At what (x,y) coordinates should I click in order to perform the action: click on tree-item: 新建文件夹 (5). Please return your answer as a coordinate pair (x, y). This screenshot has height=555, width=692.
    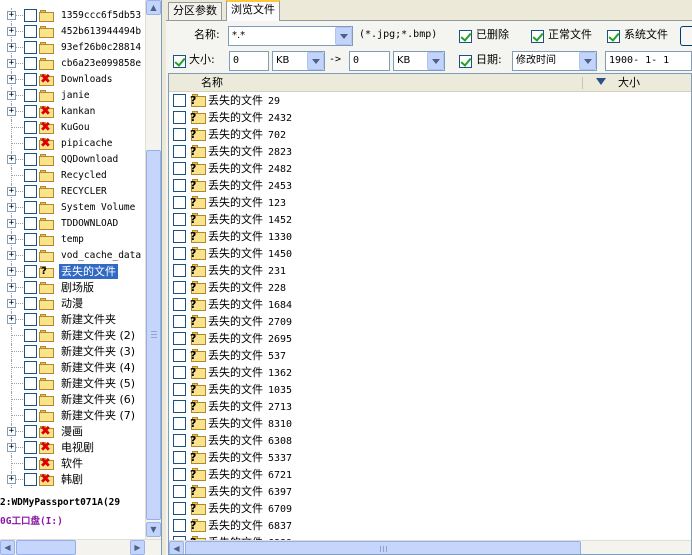
    Looking at the image, I should click on (73, 384).